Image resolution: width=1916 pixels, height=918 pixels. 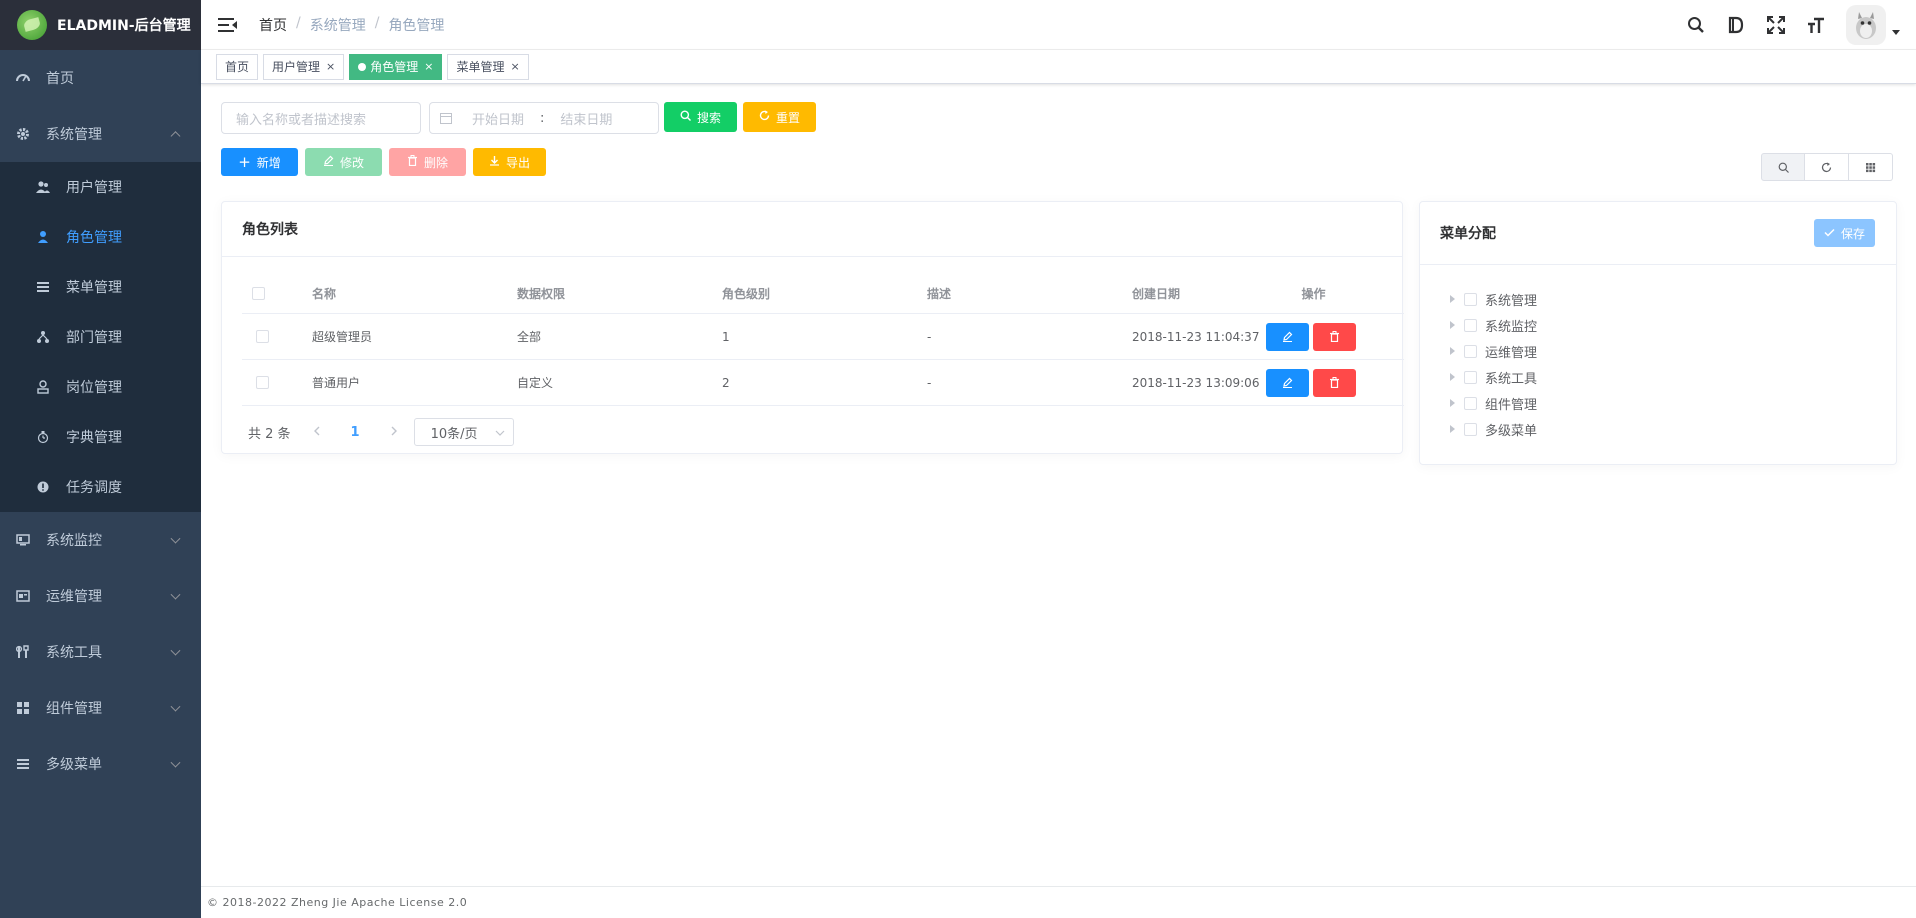 I want to click on sidebar-item-components: 组件管理, so click(x=100, y=708).